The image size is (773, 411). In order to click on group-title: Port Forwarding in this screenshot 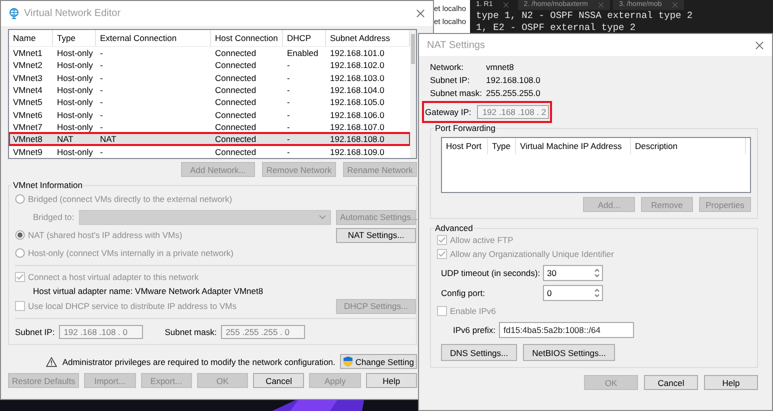, I will do `click(465, 128)`.